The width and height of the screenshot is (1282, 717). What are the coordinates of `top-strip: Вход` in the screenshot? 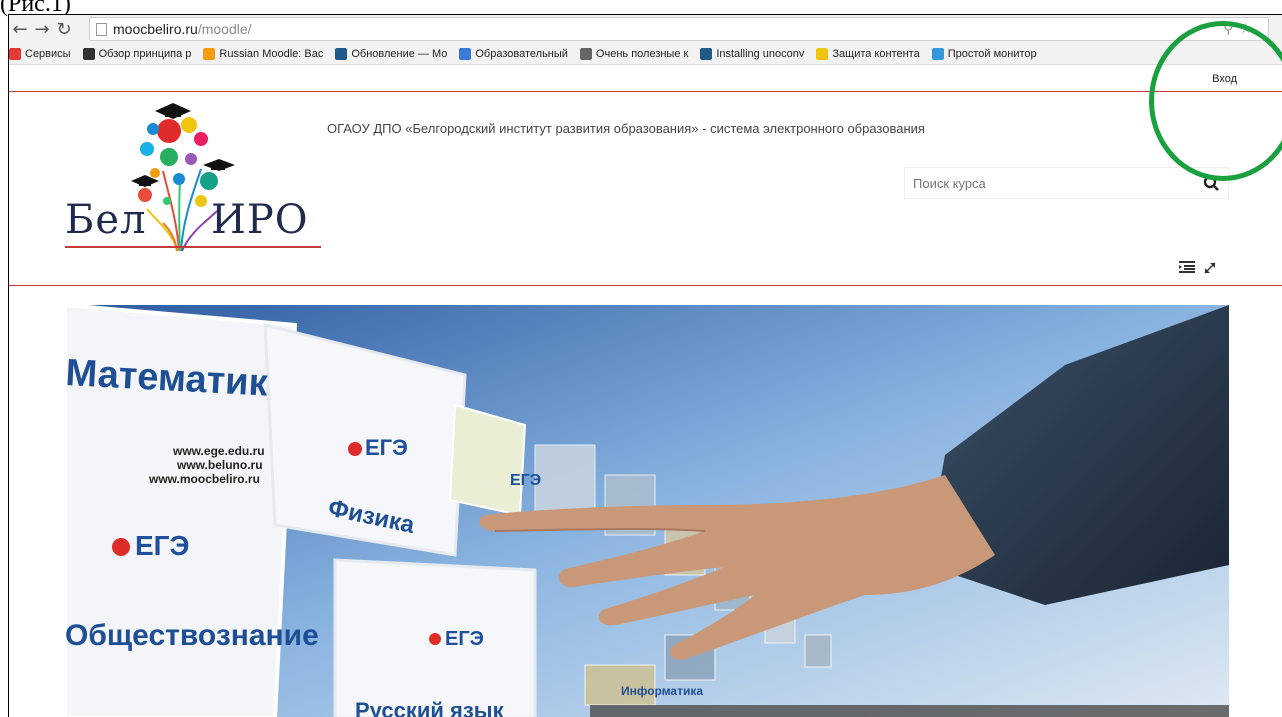 It's located at (645, 79).